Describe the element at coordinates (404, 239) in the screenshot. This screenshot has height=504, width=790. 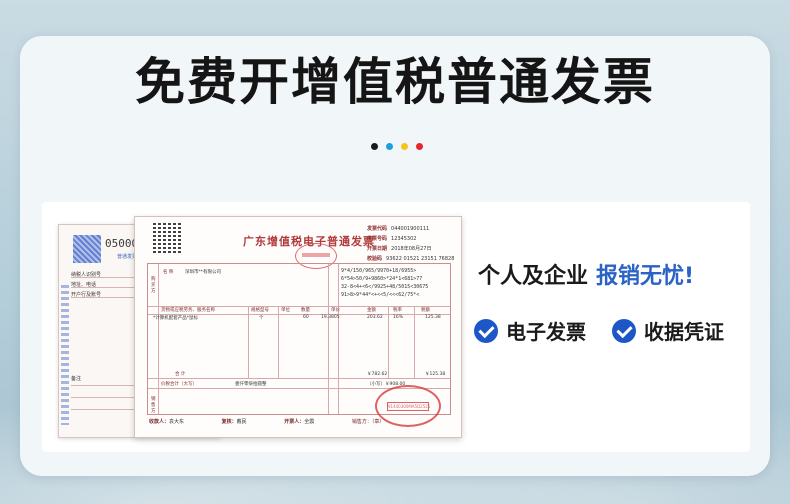
I see `meta-value: 12345302` at that location.